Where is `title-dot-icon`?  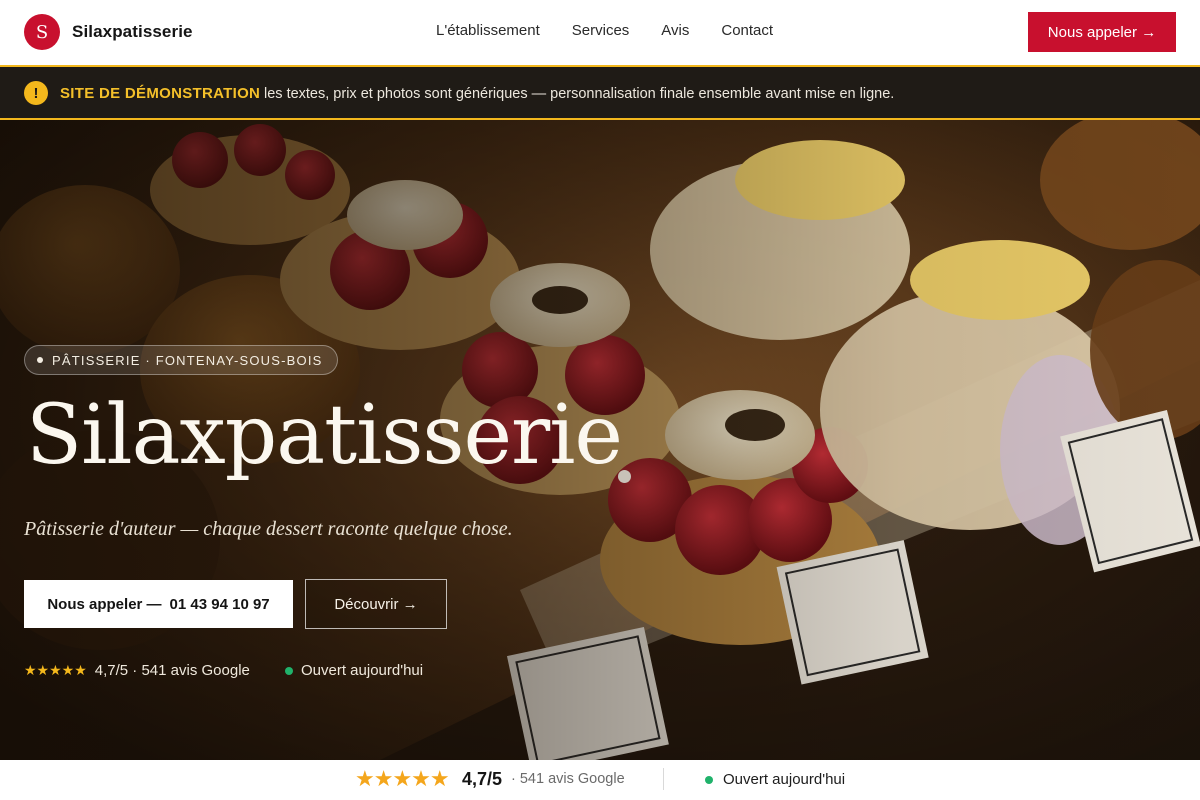
title-dot-icon is located at coordinates (624, 476).